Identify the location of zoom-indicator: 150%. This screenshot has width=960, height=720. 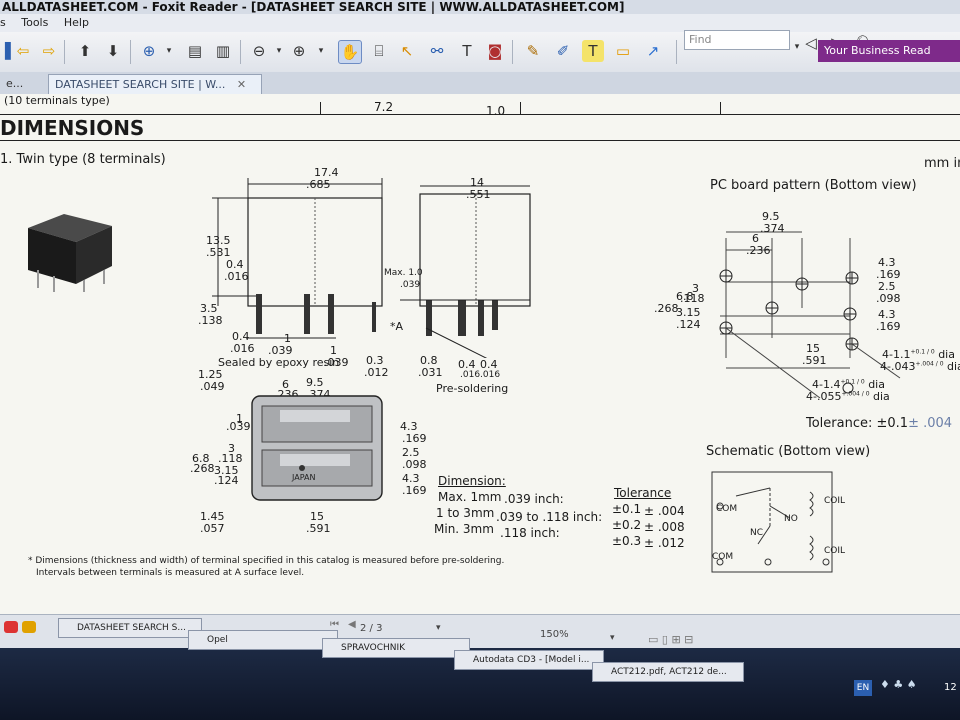
(554, 634).